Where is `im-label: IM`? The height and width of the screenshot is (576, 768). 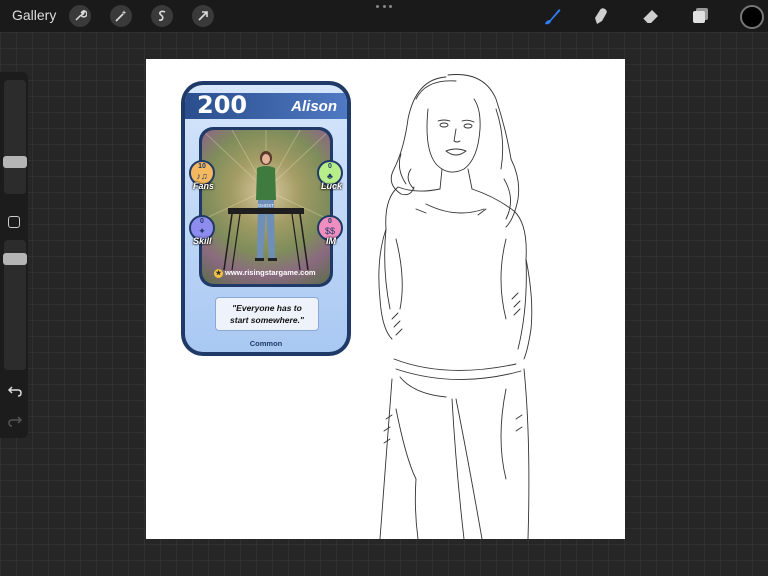 im-label: IM is located at coordinates (331, 241).